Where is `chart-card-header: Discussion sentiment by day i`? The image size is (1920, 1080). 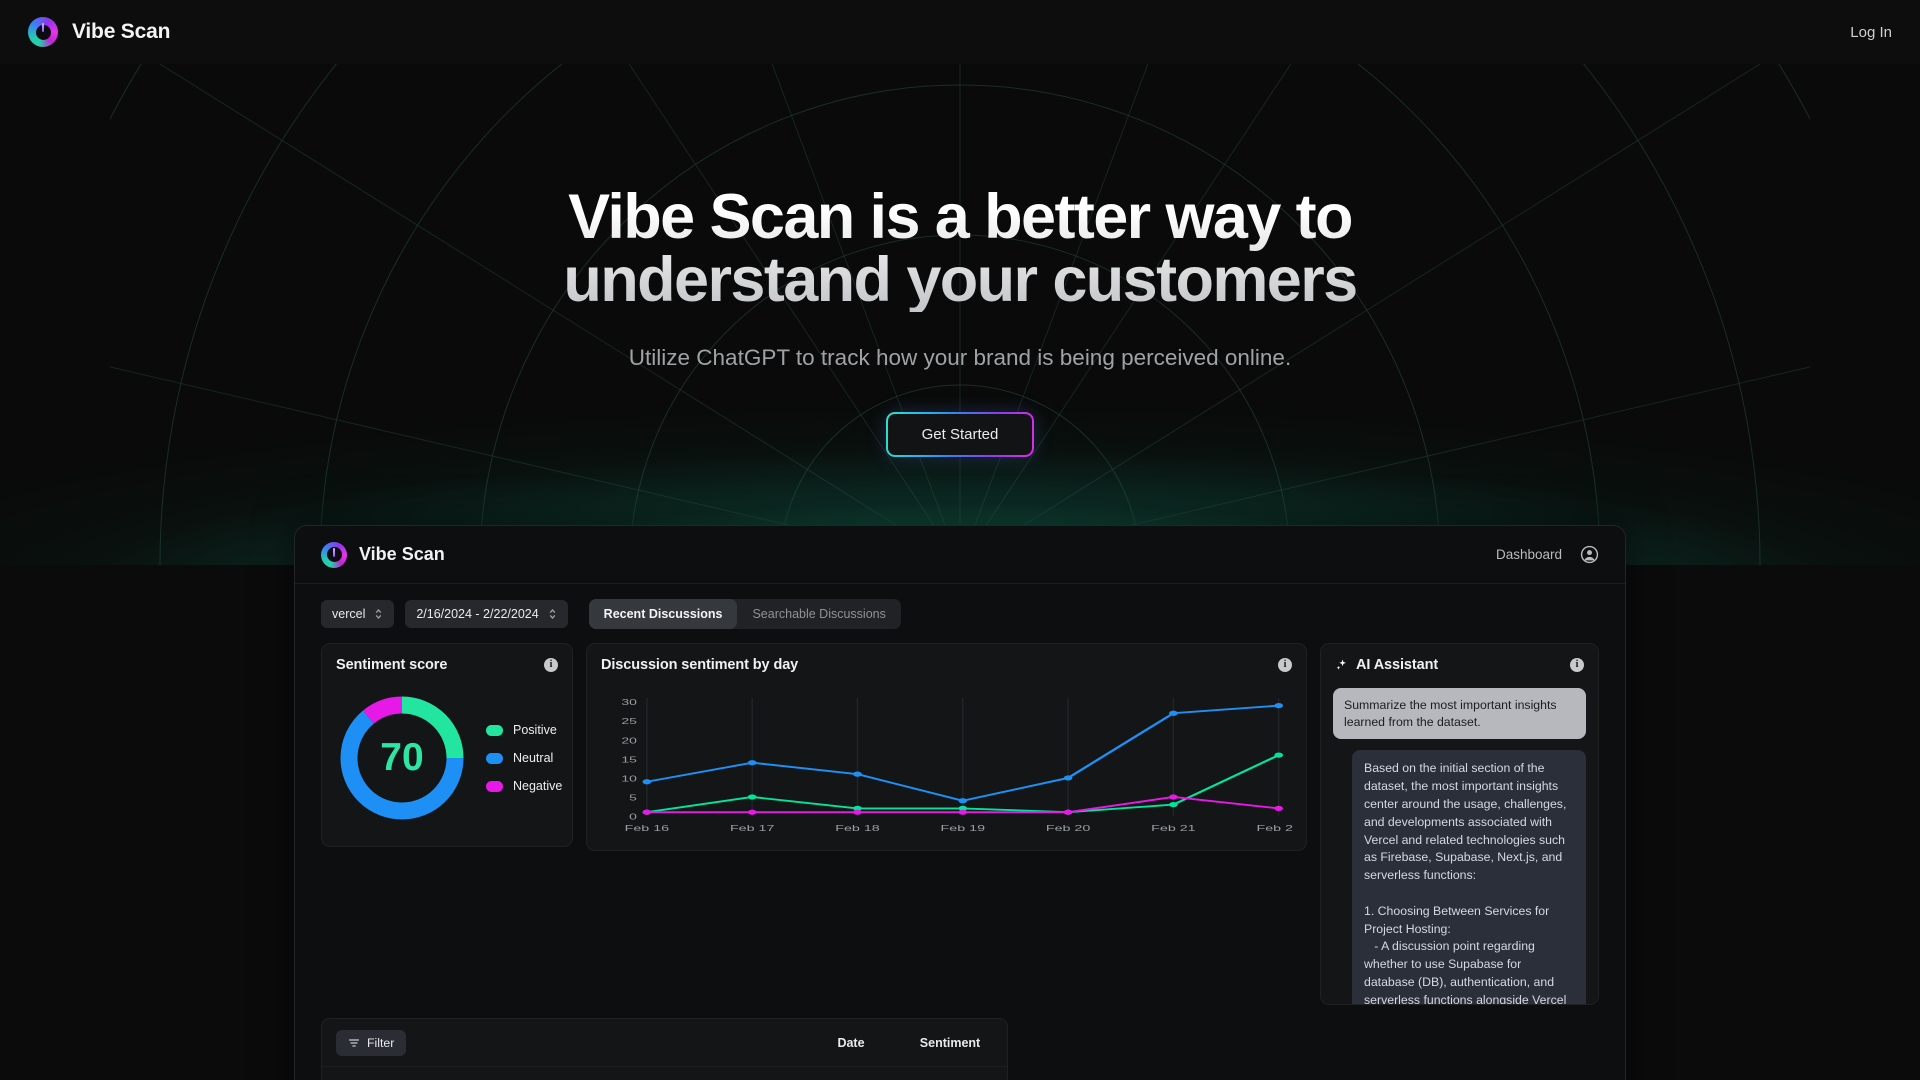 chart-card-header: Discussion sentiment by day i is located at coordinates (946, 664).